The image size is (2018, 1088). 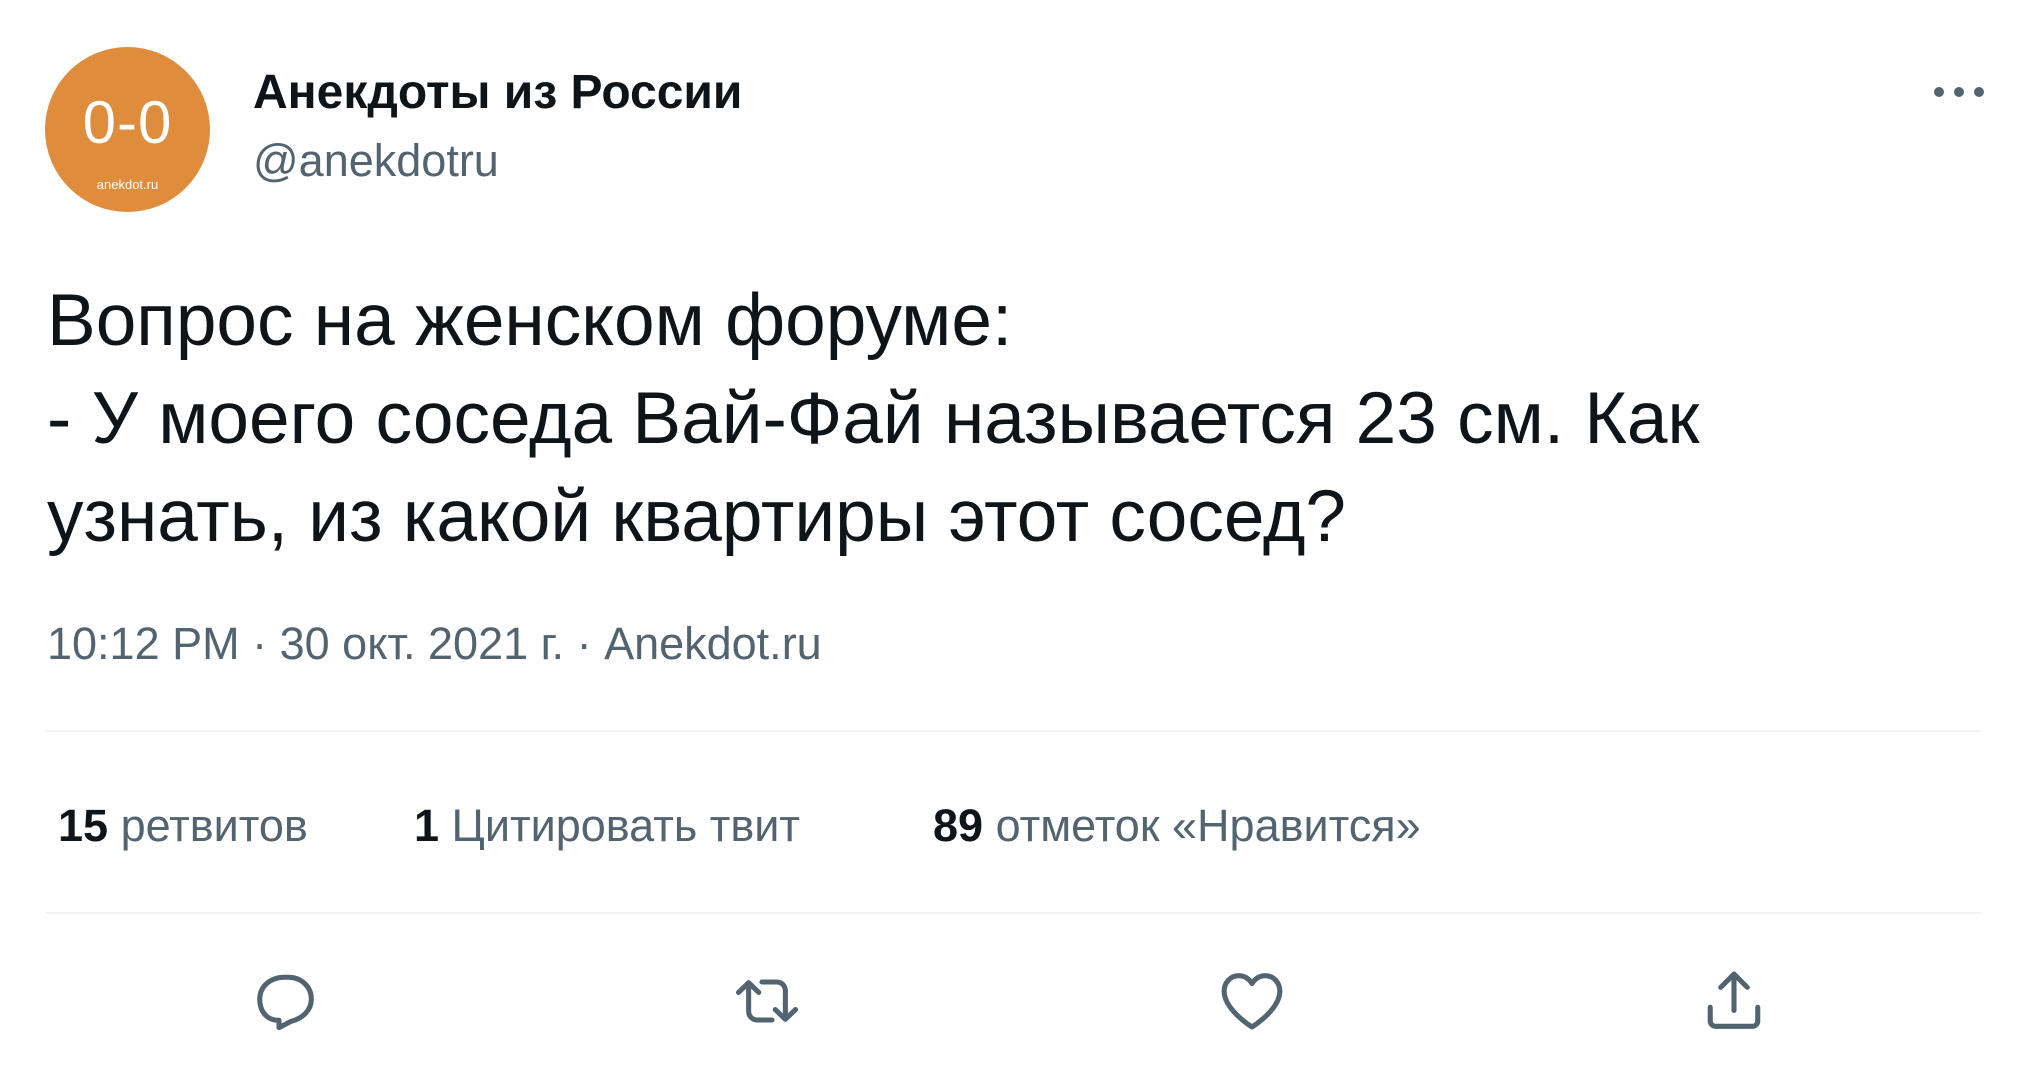 What do you see at coordinates (626, 825) in the screenshot?
I see `quotes-label: Цитировать твит` at bounding box center [626, 825].